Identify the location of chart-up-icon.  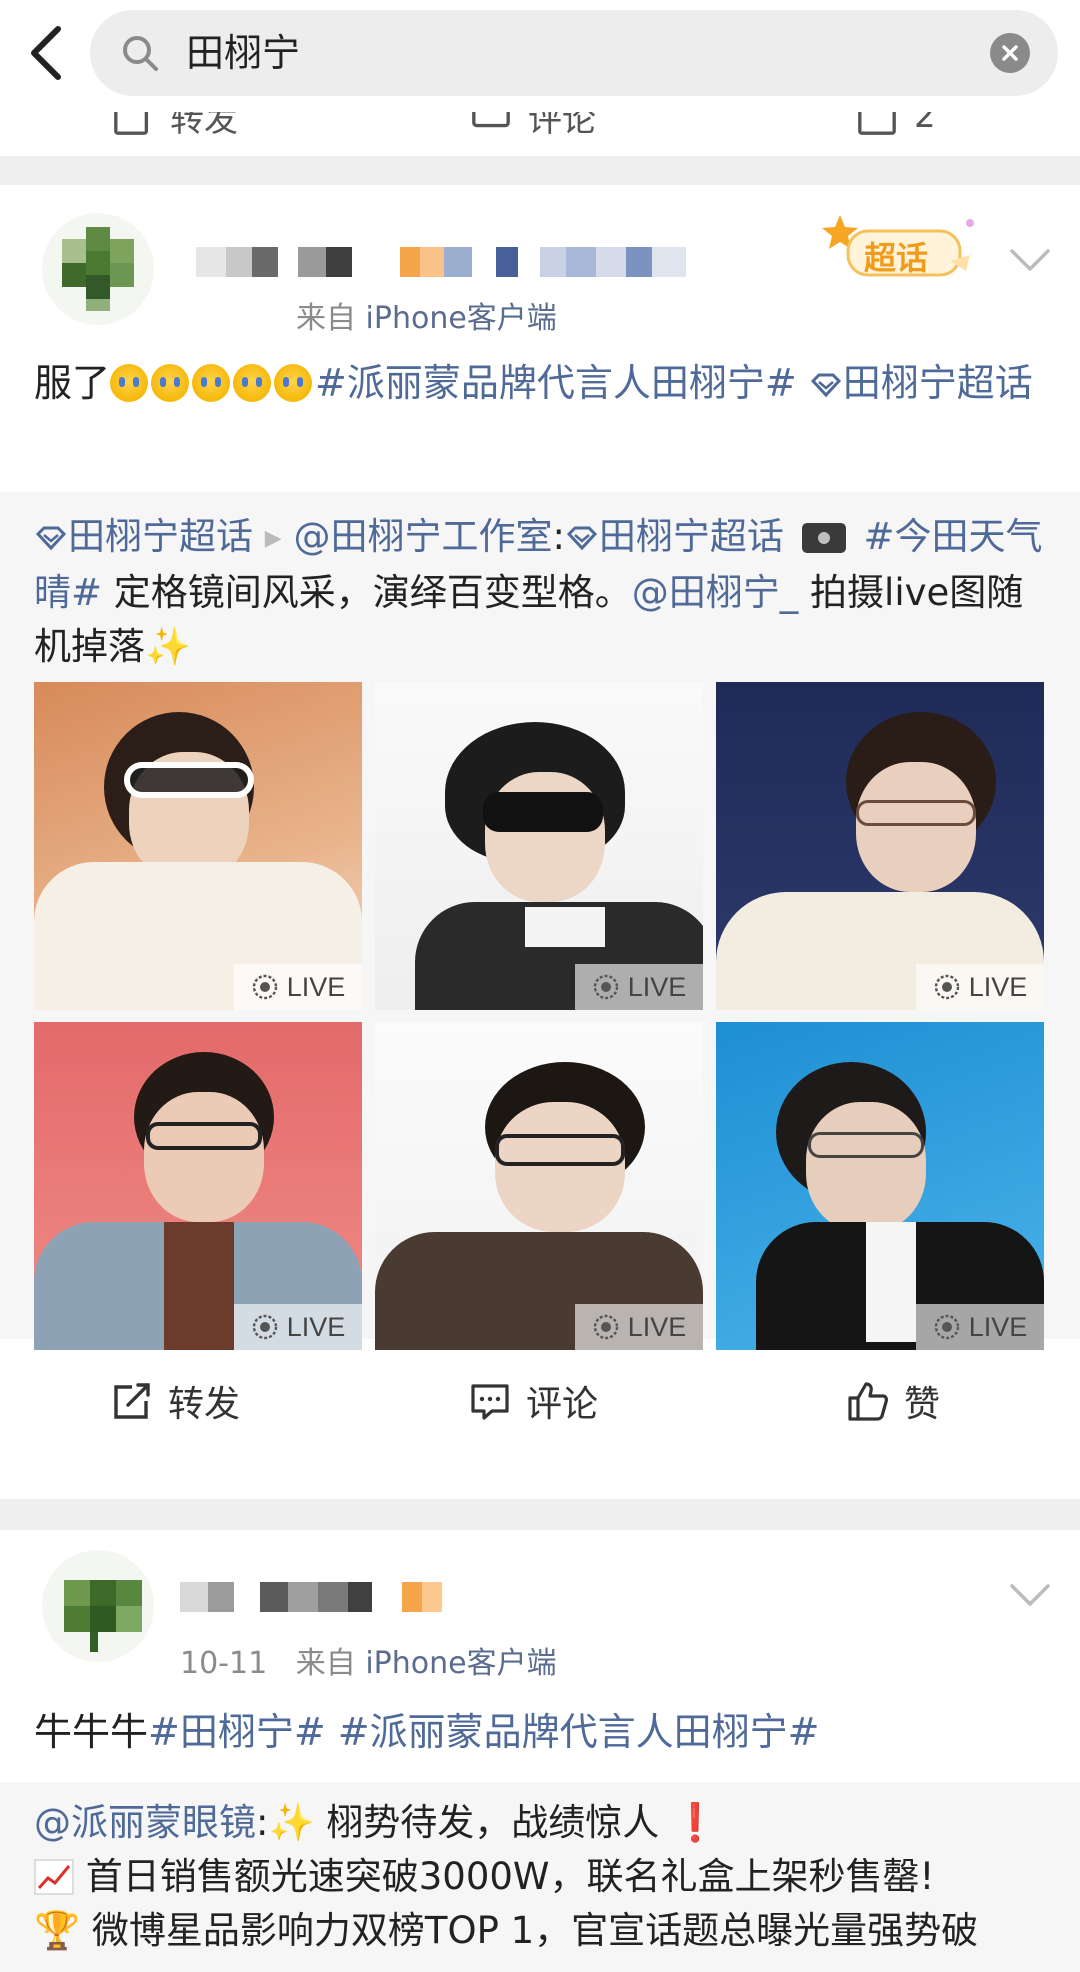
(54, 1877).